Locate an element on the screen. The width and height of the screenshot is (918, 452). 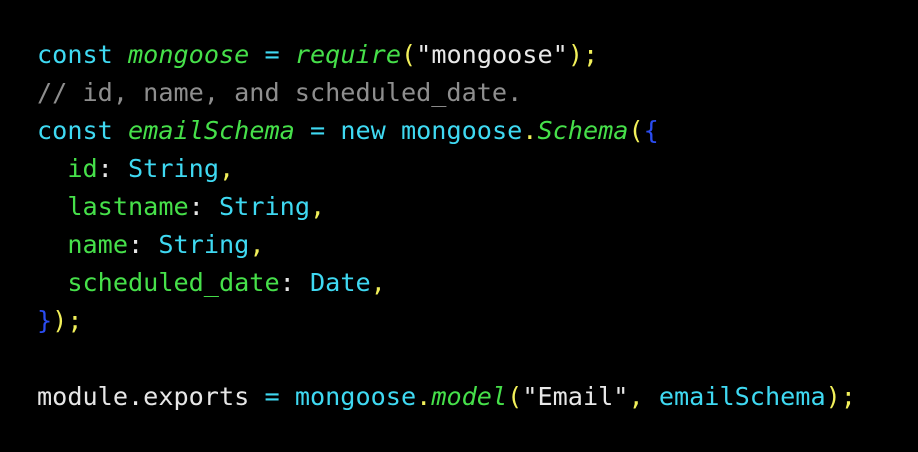
code-token-string: "Email" is located at coordinates (575, 396).